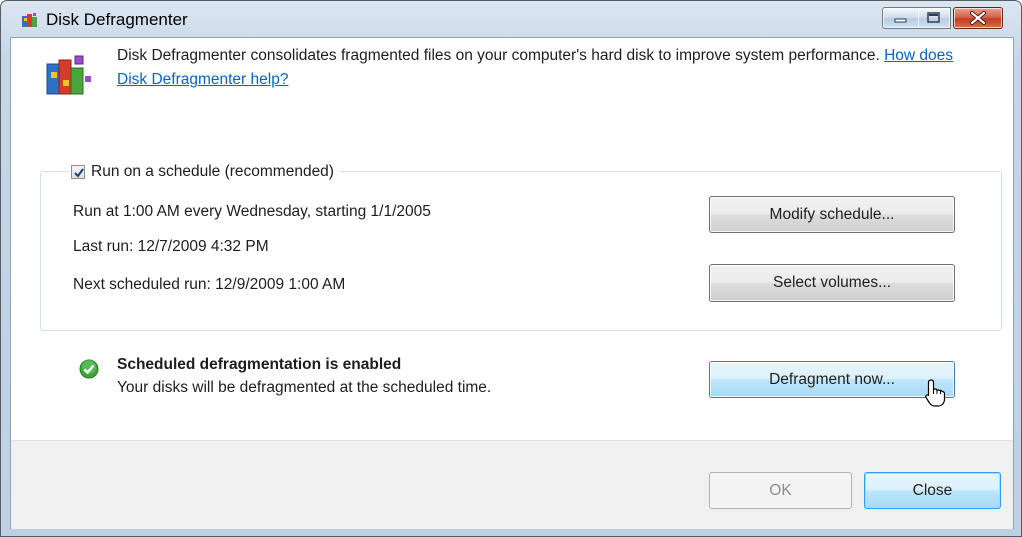  Describe the element at coordinates (209, 284) in the screenshot. I see `next-scheduled-run: Next scheduled run: 12/9/2009 1:00 AM` at that location.